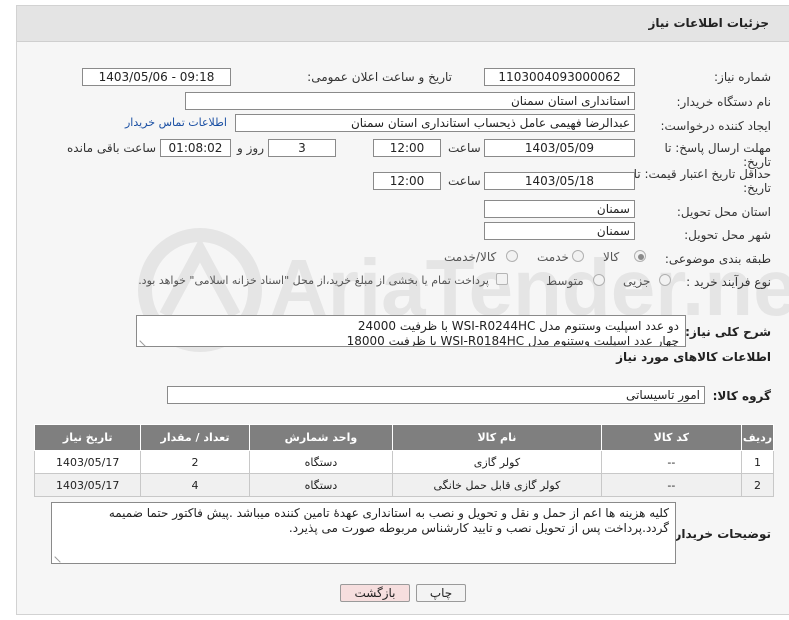 This screenshot has height=620, width=789. I want to click on print-button: چاپ, so click(441, 593).